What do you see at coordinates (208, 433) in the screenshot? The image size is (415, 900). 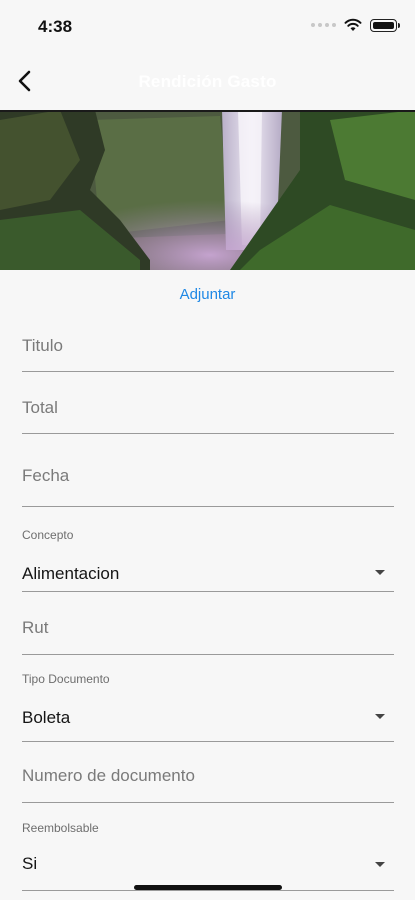 I see `total-underline` at bounding box center [208, 433].